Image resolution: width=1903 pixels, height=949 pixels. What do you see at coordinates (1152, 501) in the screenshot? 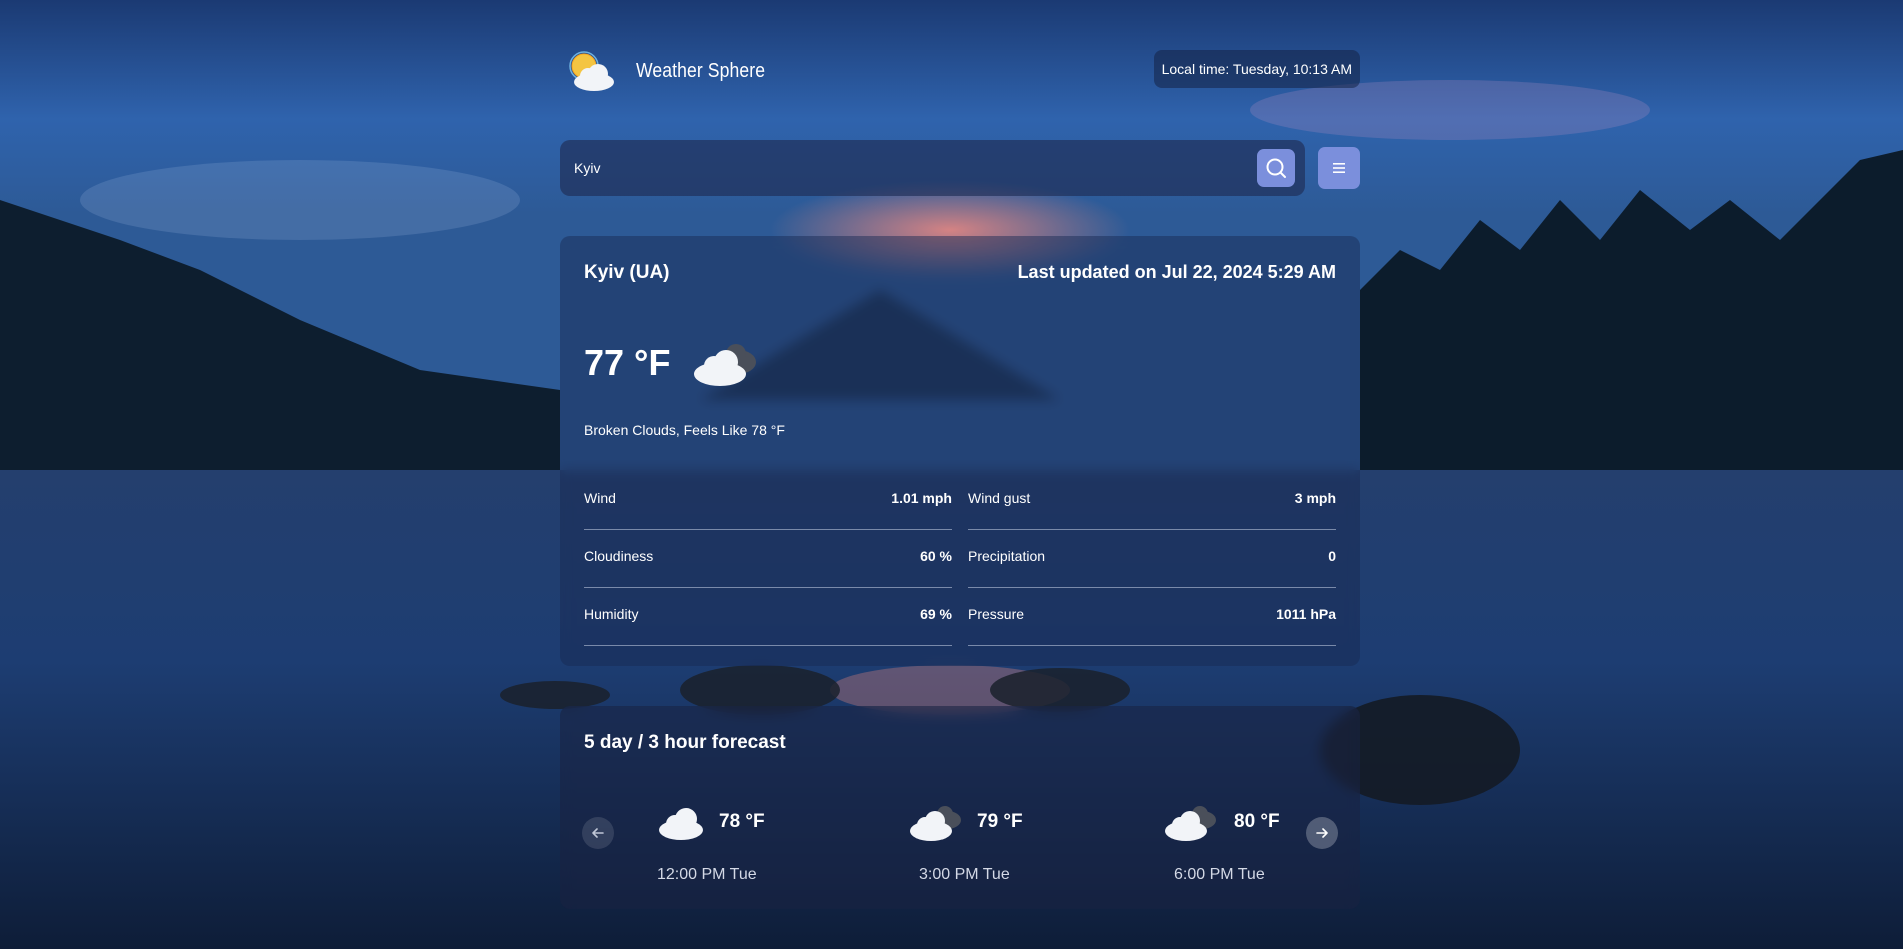
I see `detail-cell: Wind gust 3 mph` at bounding box center [1152, 501].